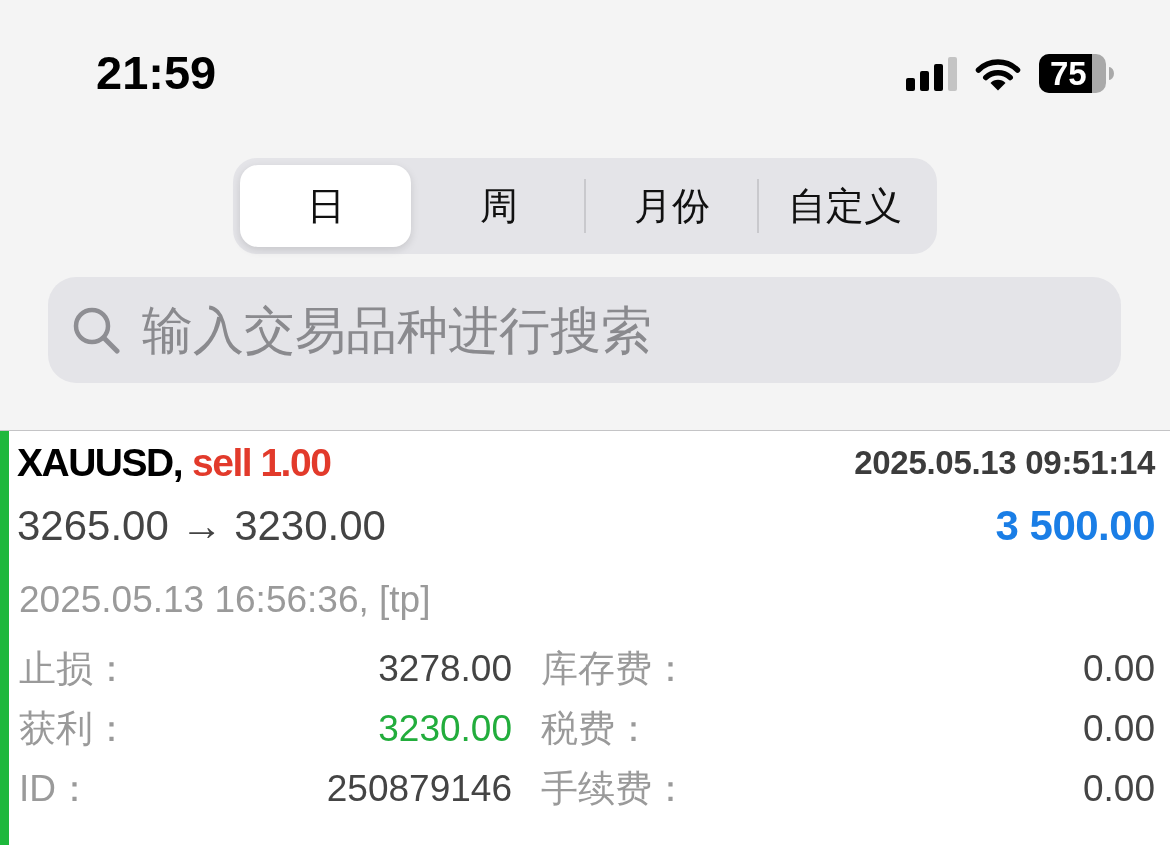 The height and width of the screenshot is (845, 1170). Describe the element at coordinates (671, 206) in the screenshot. I see `period-tab: 月份` at that location.